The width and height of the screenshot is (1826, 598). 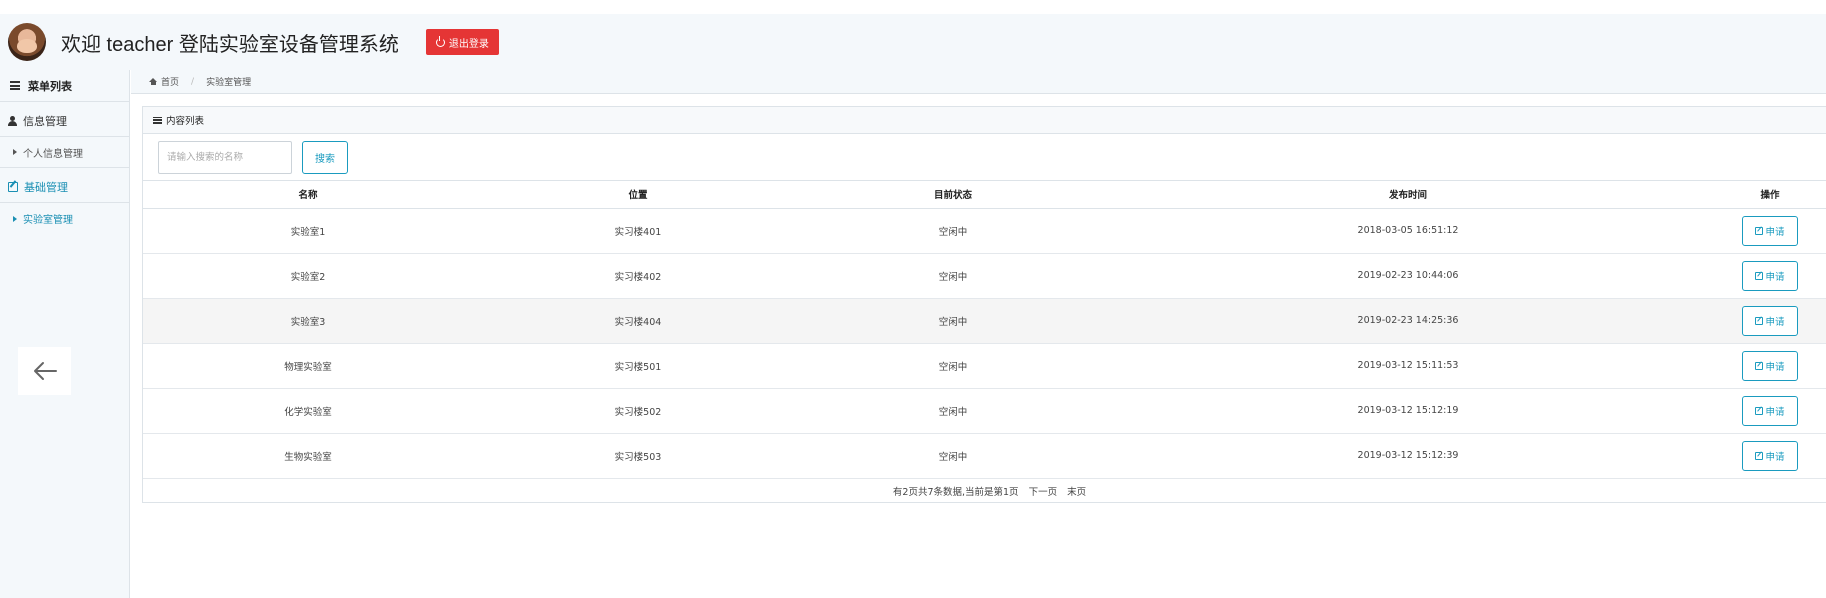 What do you see at coordinates (984, 157) in the screenshot?
I see `search-row: 搜索` at bounding box center [984, 157].